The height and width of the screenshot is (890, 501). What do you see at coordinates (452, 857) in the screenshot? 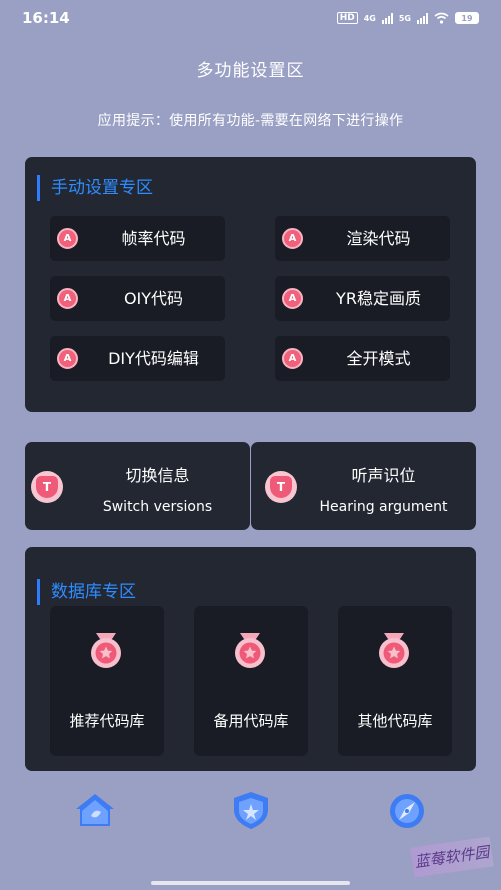
I see `watermark-logo: 蓝莓软件园` at bounding box center [452, 857].